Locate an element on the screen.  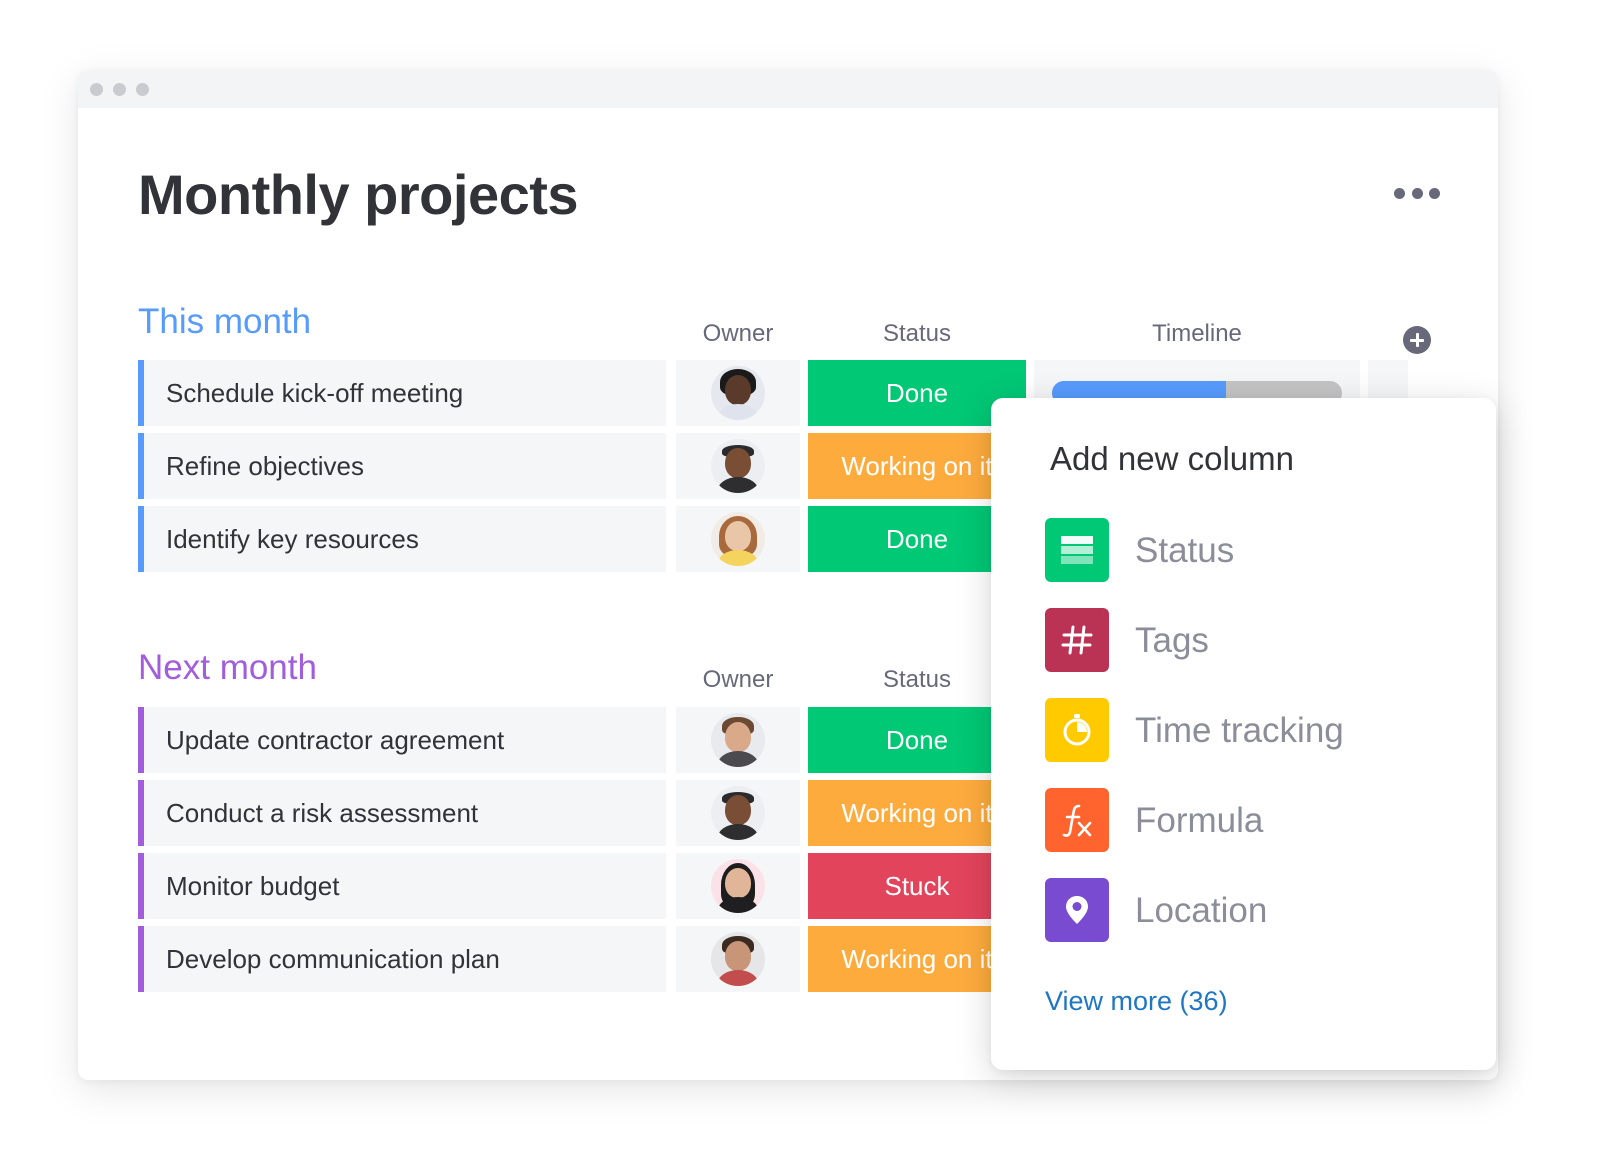
column-option-time-tracking: Time tracking is located at coordinates (1255, 730).